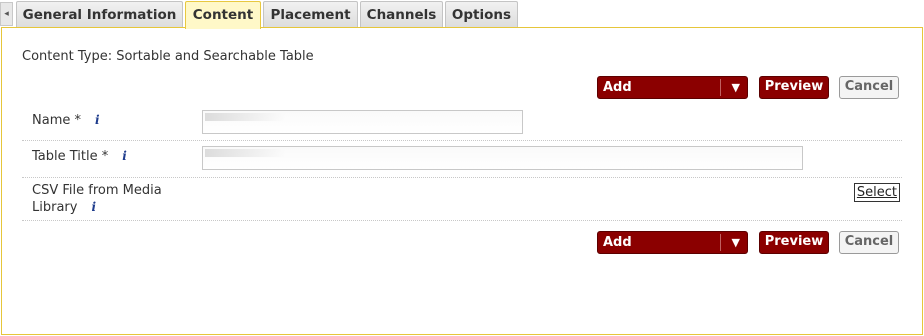 The image size is (924, 336). I want to click on table-title-label: Table Title * i, so click(79, 156).